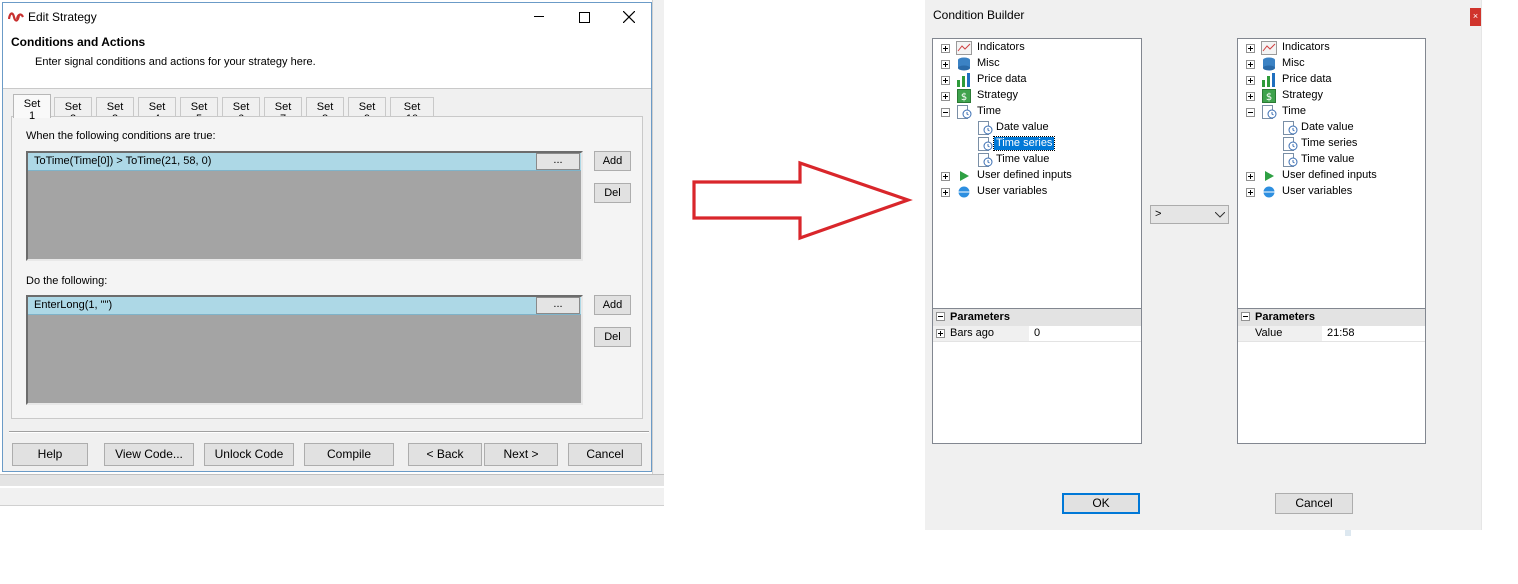  What do you see at coordinates (1317, 191) in the screenshot?
I see `tree-item-label: User variables` at bounding box center [1317, 191].